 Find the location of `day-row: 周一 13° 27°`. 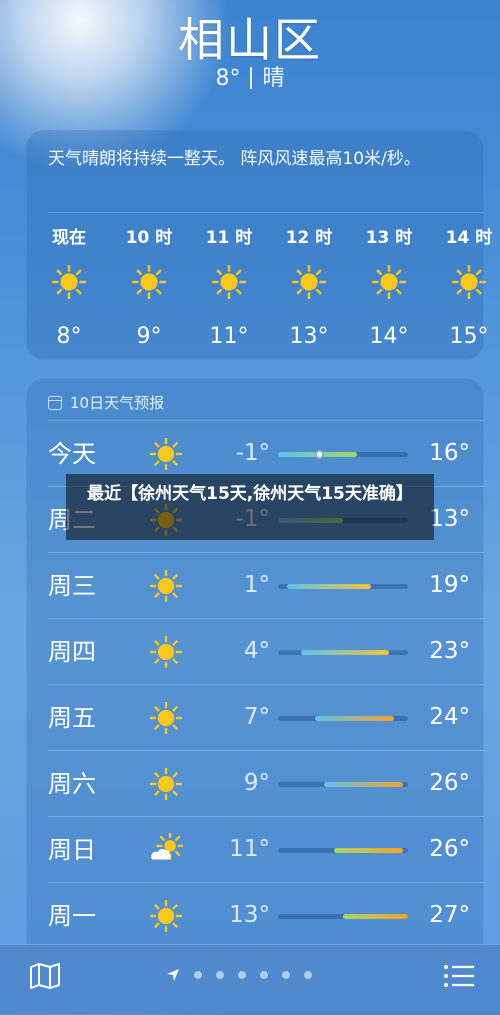

day-row: 周一 13° 27° is located at coordinates (255, 915).